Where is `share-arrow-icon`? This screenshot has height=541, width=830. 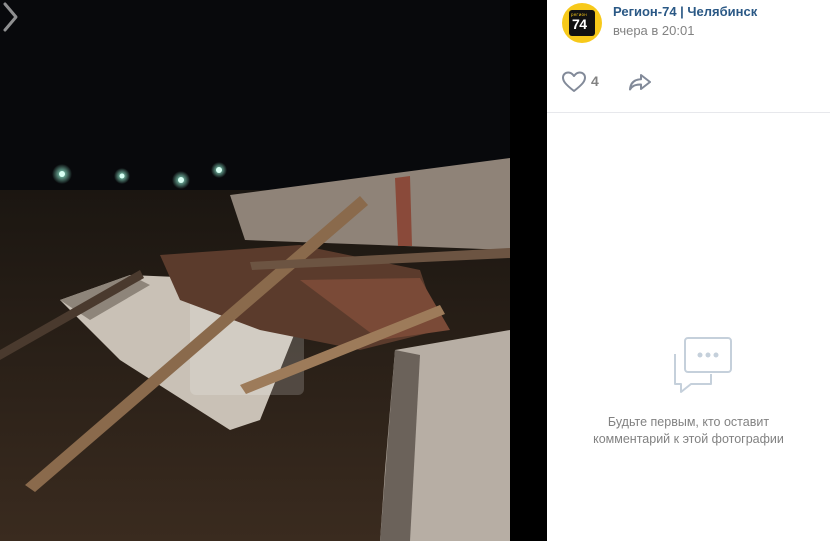 share-arrow-icon is located at coordinates (640, 82).